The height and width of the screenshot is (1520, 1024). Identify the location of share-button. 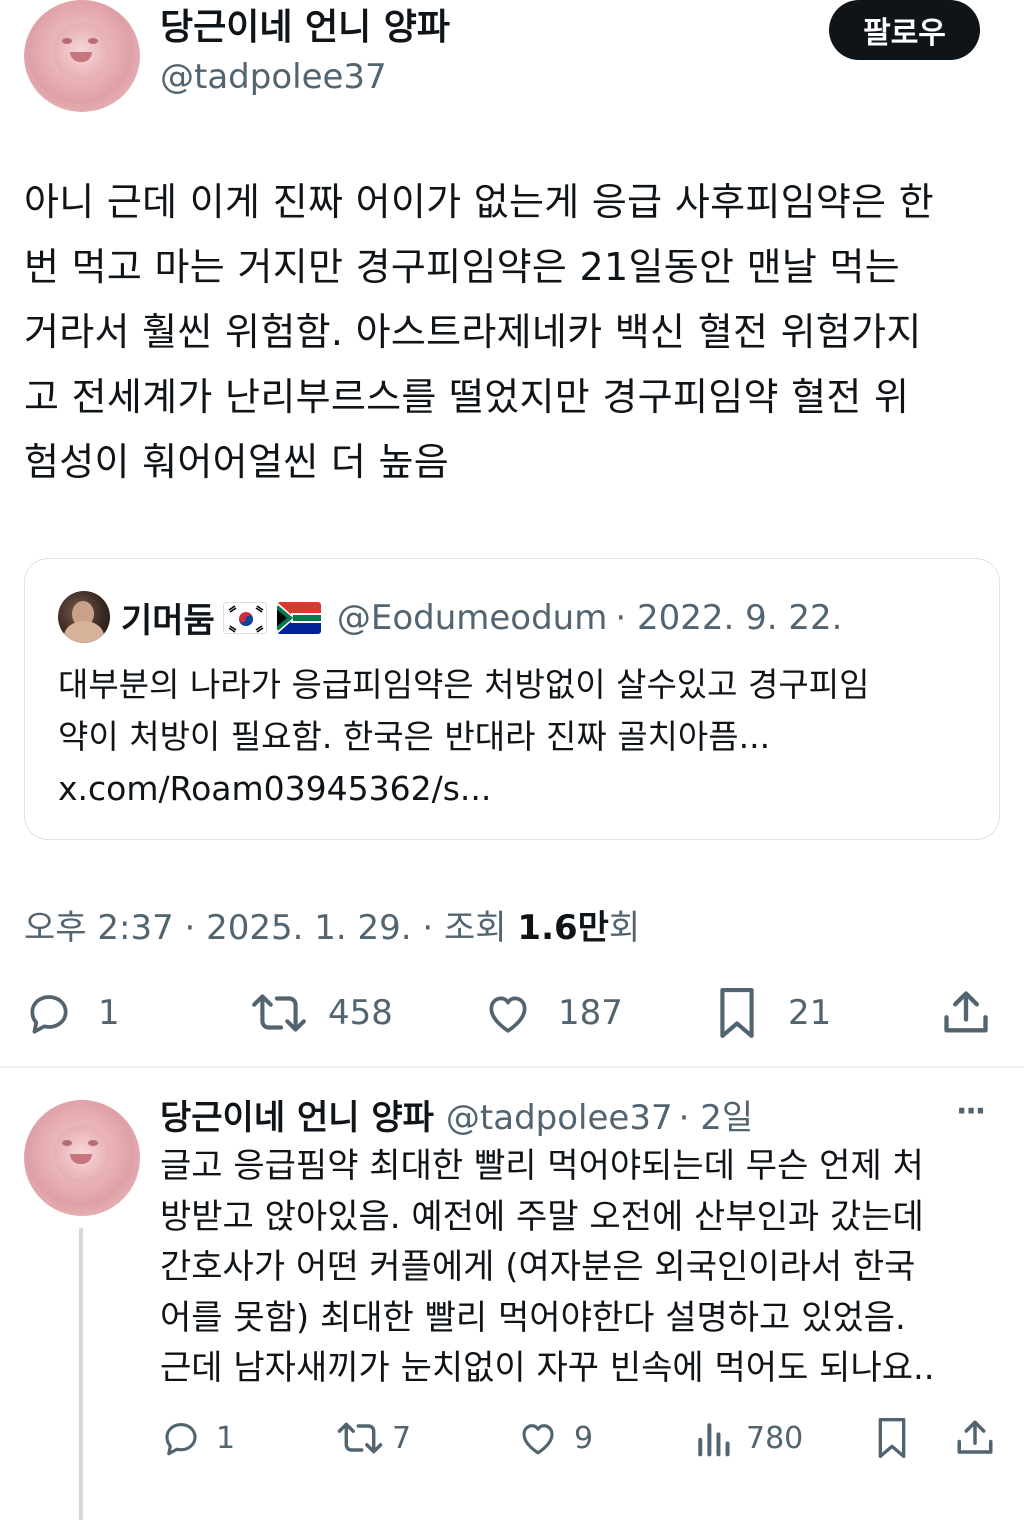
(966, 1013).